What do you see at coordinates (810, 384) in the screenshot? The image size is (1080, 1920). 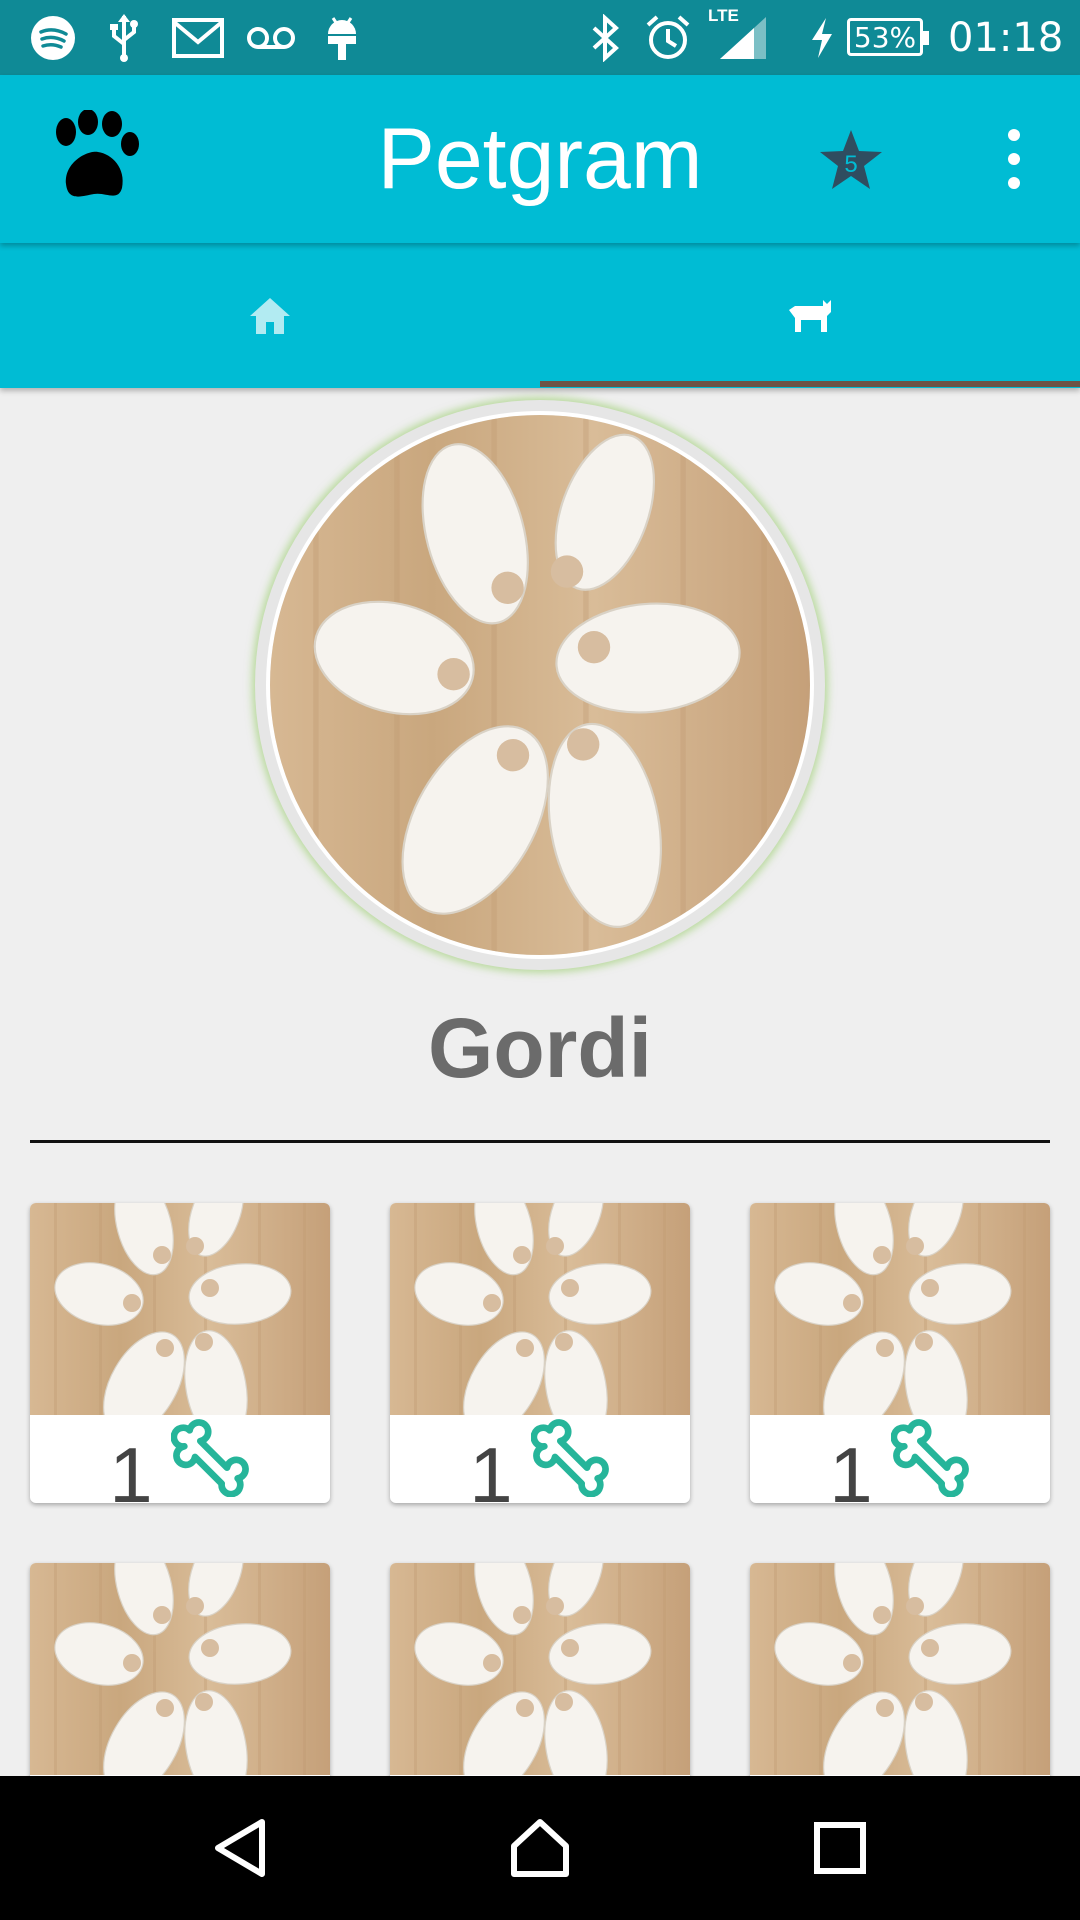 I see `selected-tab-indicator` at bounding box center [810, 384].